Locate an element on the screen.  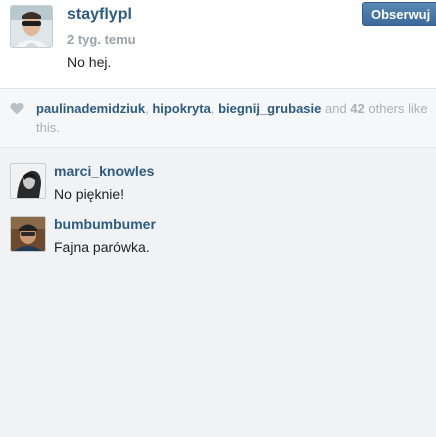
author-avatar-image is located at coordinates (31, 26).